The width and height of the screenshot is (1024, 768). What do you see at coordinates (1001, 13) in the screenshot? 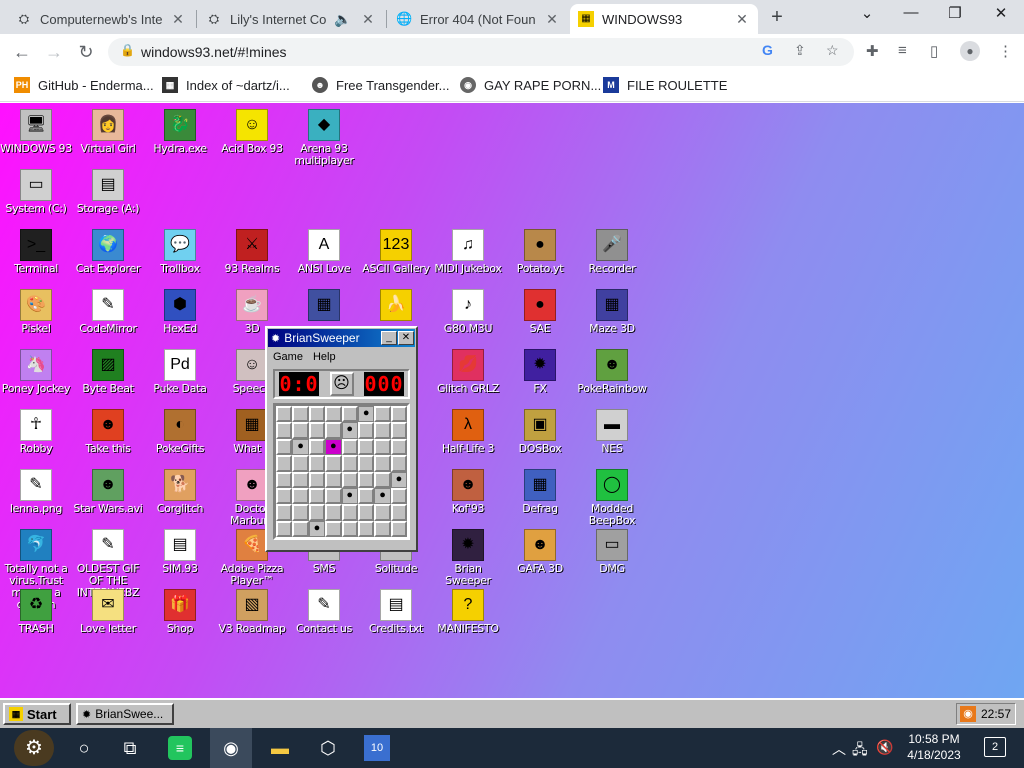
I see `close-window-icon: ✕` at bounding box center [1001, 13].